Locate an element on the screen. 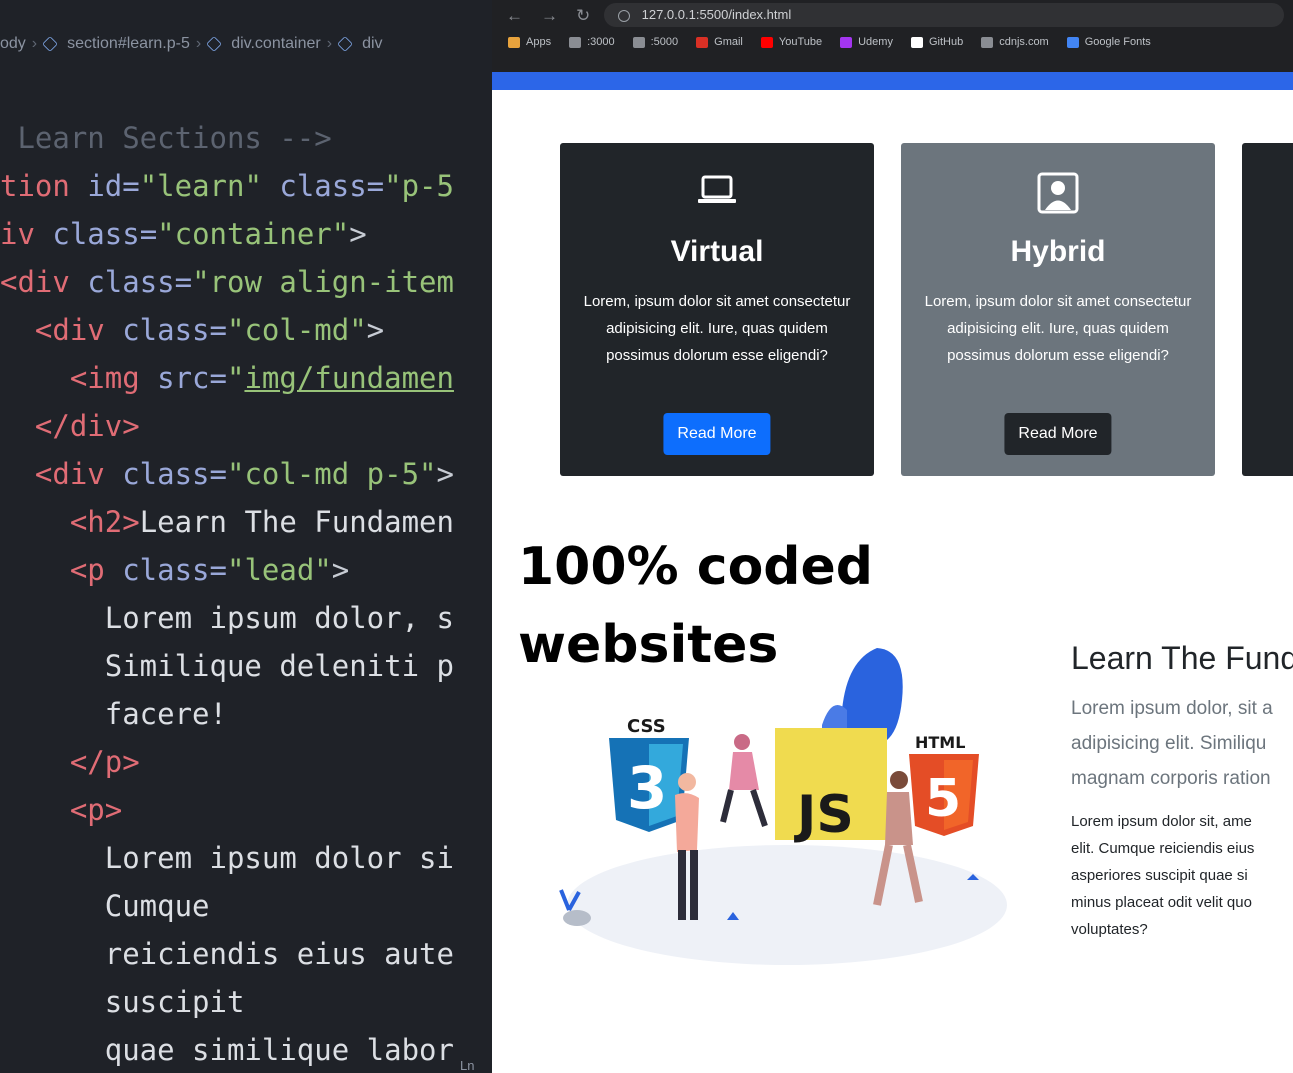 The width and height of the screenshot is (1293, 1073). body-line: elit. Cumque reiciendis eius is located at coordinates (1163, 848).